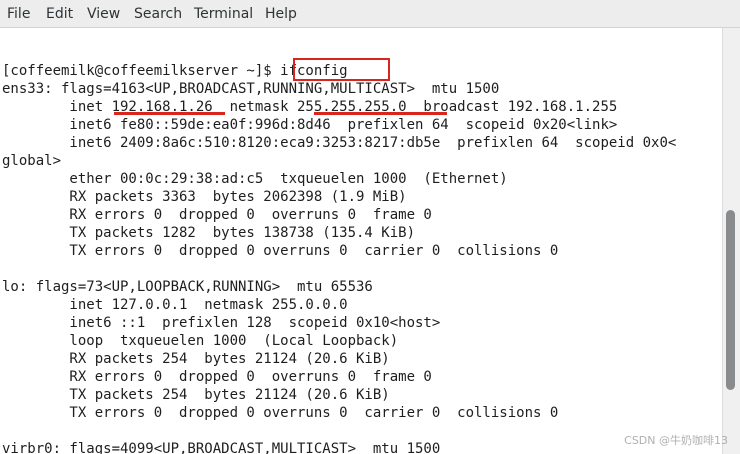  What do you see at coordinates (32, 161) in the screenshot?
I see `terminal-line: global>` at bounding box center [32, 161].